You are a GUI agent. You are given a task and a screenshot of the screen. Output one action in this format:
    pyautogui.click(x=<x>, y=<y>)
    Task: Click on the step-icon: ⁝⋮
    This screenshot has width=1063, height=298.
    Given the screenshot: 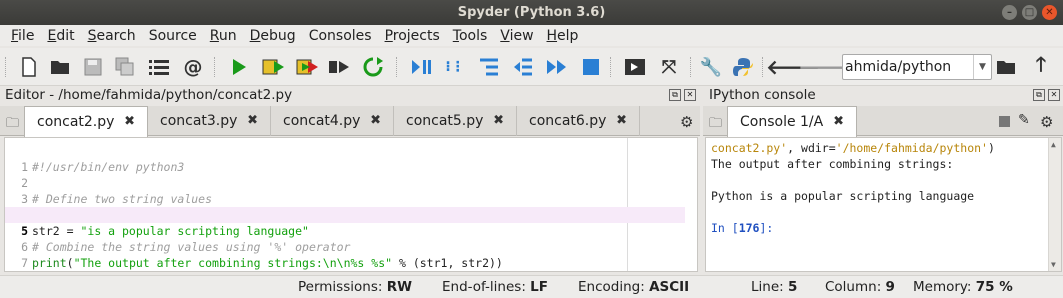 What is the action you would take?
    pyautogui.click(x=455, y=67)
    